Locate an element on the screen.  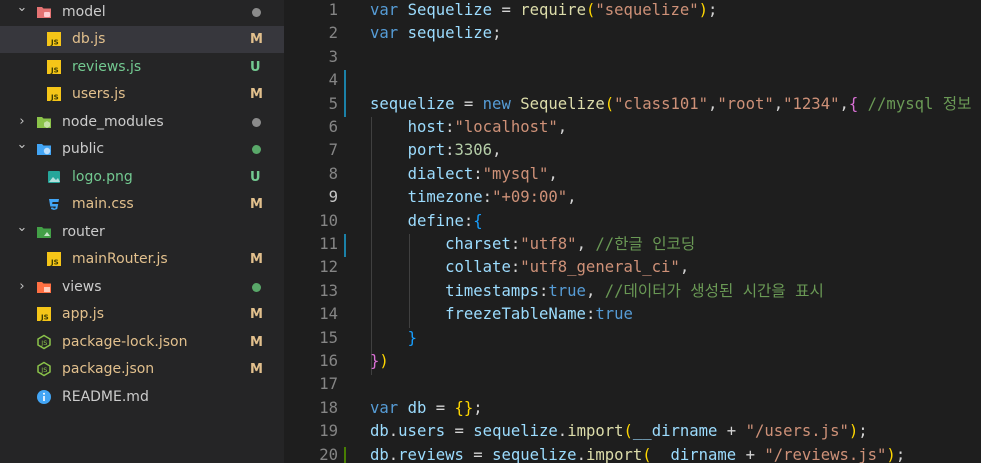
code-line: 10 define:{ is located at coordinates (632, 221).